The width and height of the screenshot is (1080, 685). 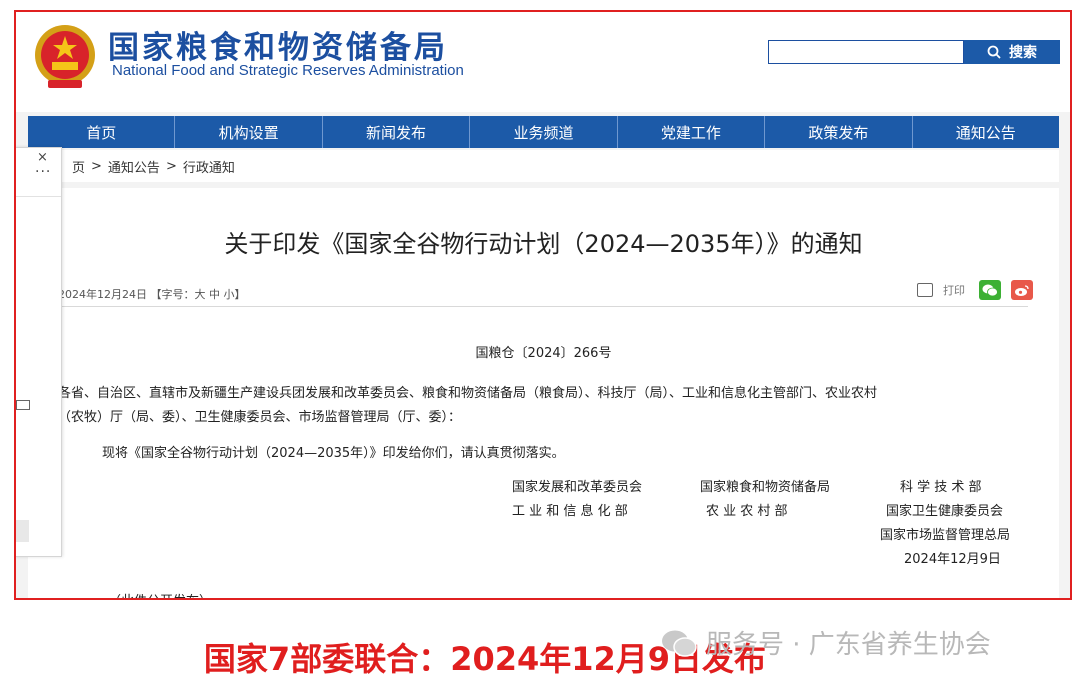 What do you see at coordinates (160, 594) in the screenshot?
I see `publication-note: （此件公开发布）` at bounding box center [160, 594].